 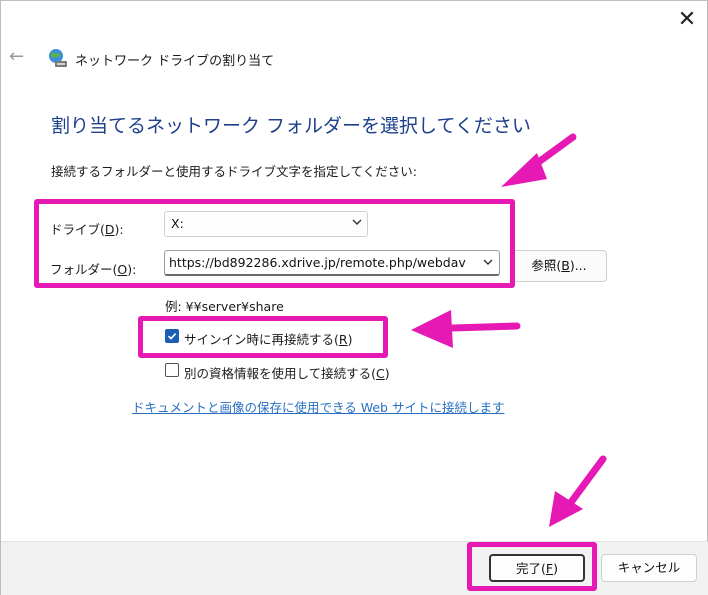 What do you see at coordinates (19, 57) in the screenshot?
I see `back-arrow-icon: ←` at bounding box center [19, 57].